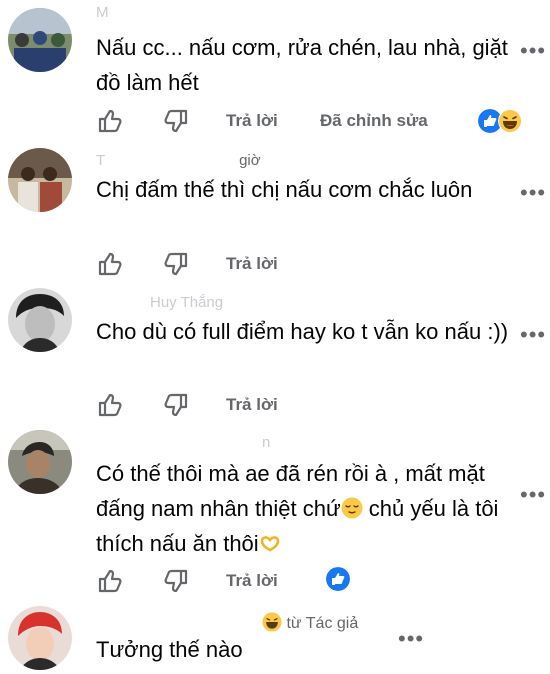 This screenshot has height=674, width=550. What do you see at coordinates (186, 302) in the screenshot?
I see `comment-author: Huy Thắng` at bounding box center [186, 302].